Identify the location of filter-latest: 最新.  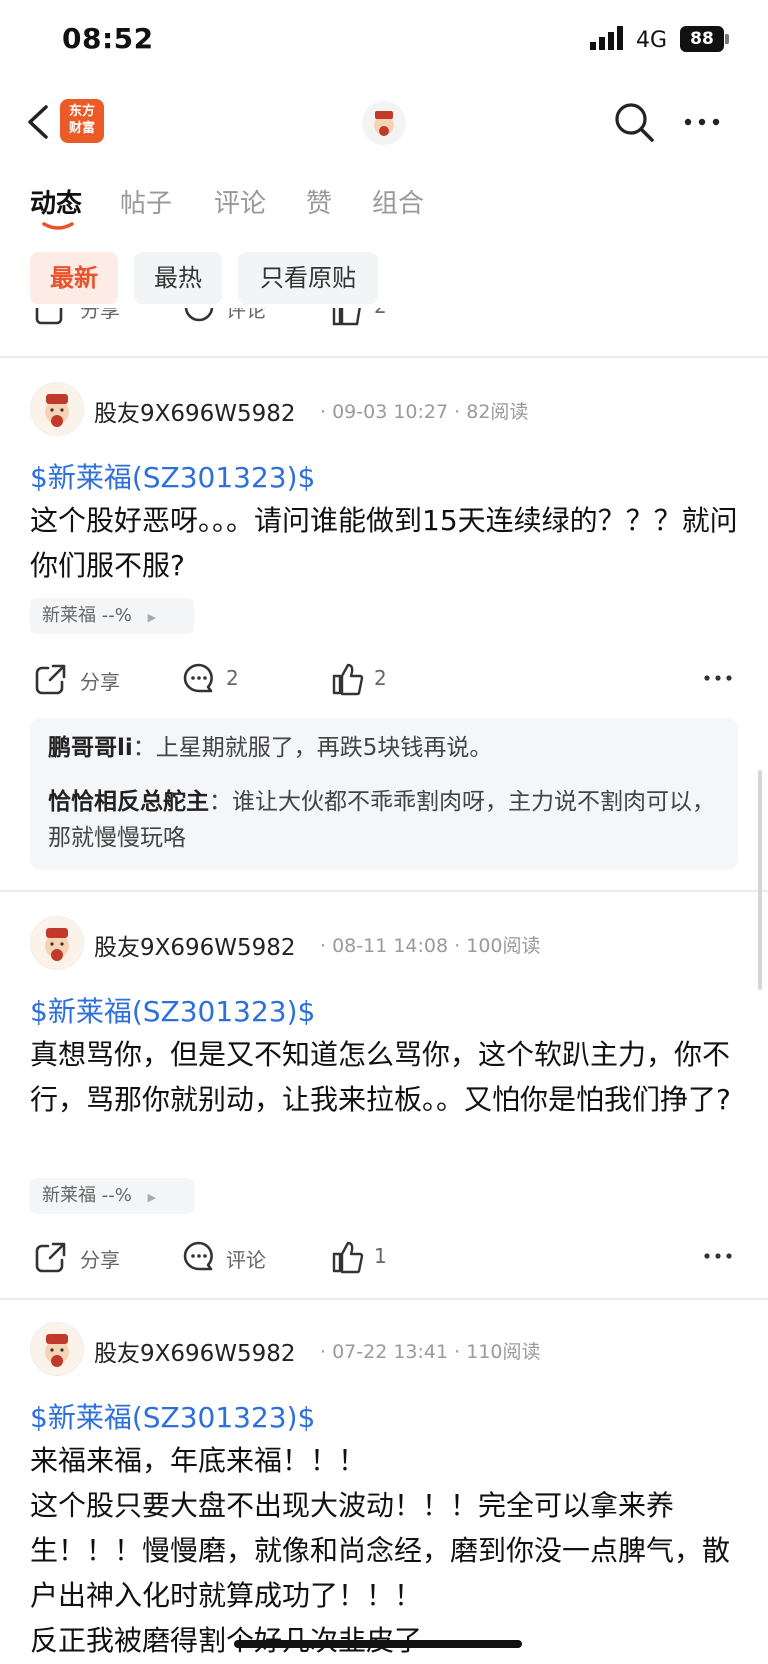
(74, 278).